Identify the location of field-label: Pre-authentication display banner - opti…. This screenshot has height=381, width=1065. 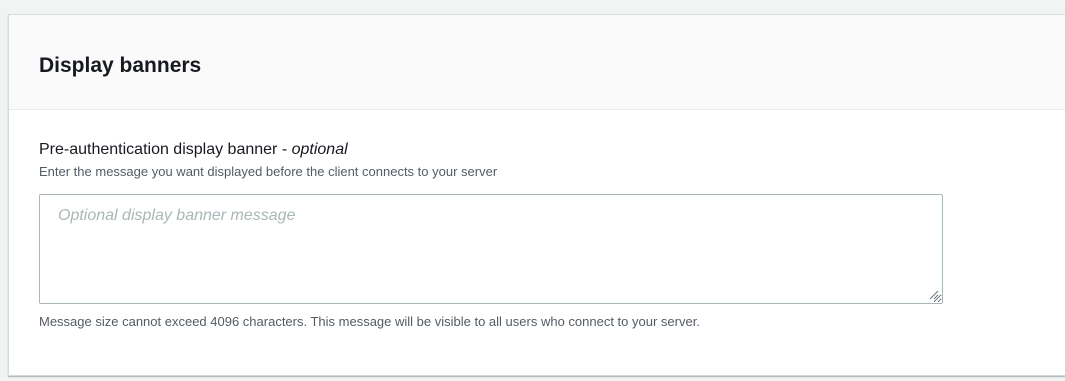
(552, 150).